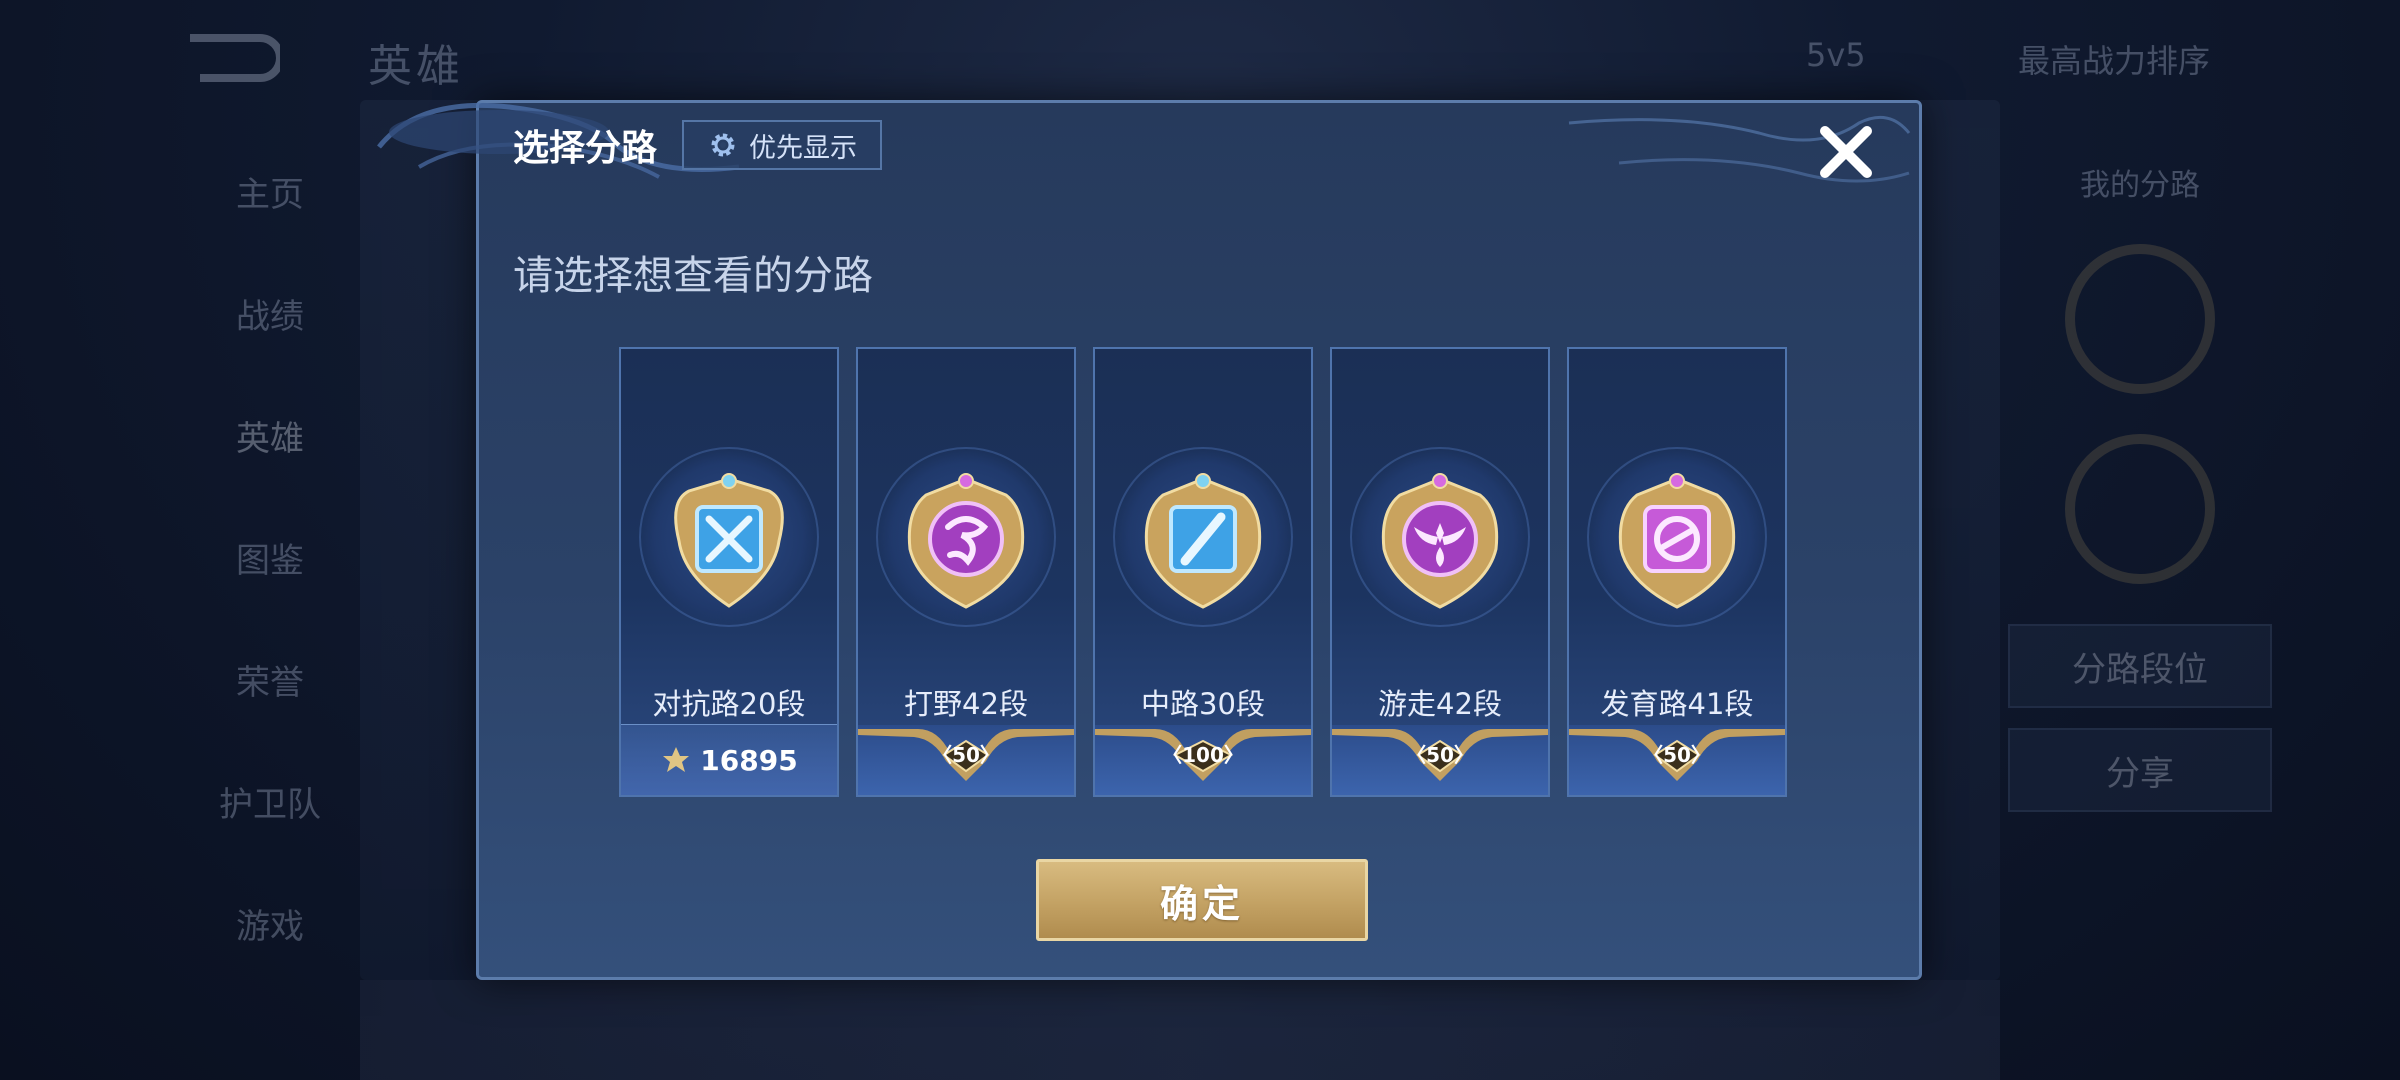 The width and height of the screenshot is (2400, 1080). I want to click on bg-sidebar: 主页 战绩 英雄 图鉴 荣誉 护卫队 游戏, so click(270, 557).